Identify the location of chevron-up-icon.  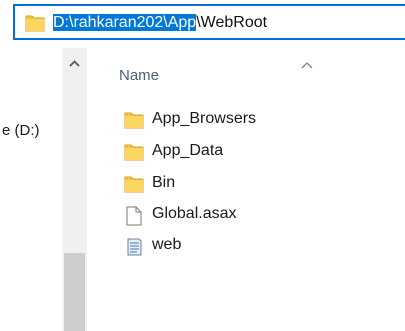
(74, 63).